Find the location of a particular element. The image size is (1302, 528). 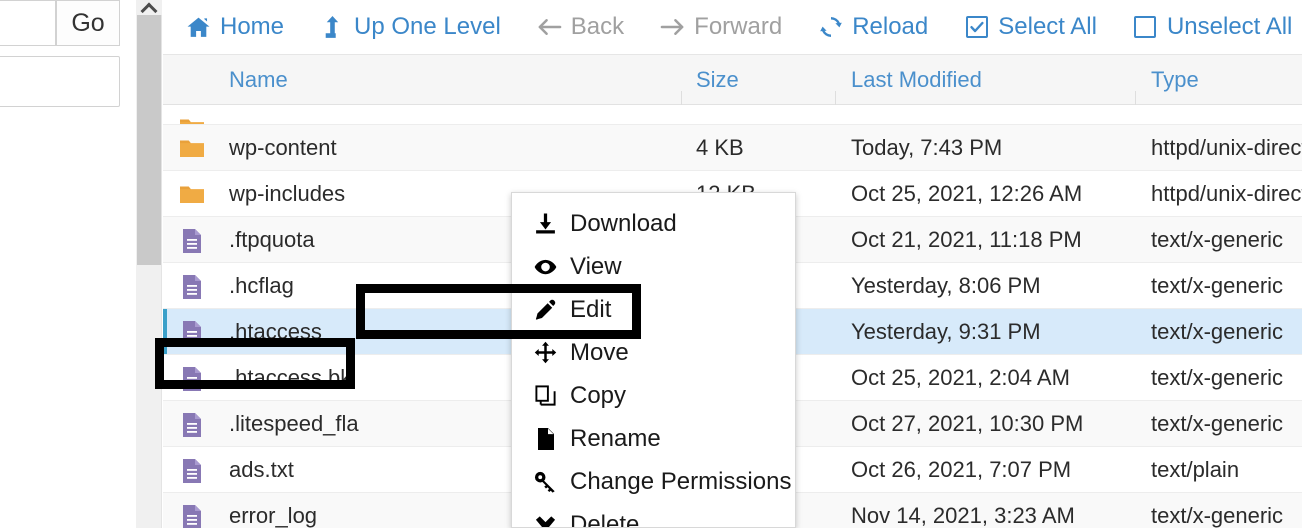

toolbar-home-label: Home is located at coordinates (252, 26).